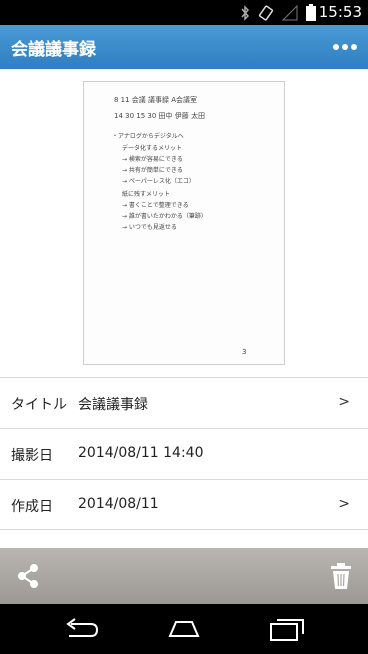  What do you see at coordinates (28, 576) in the screenshot?
I see `share-icon` at bounding box center [28, 576].